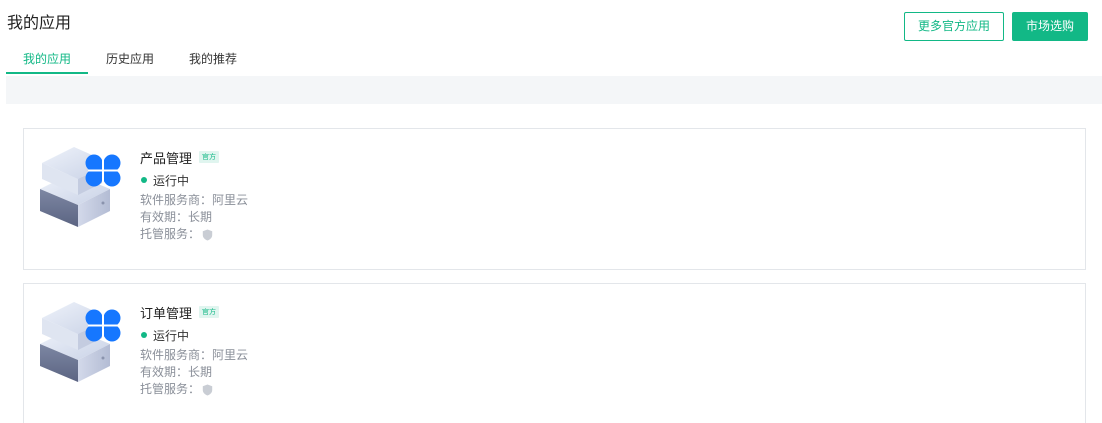 The image size is (1102, 423). I want to click on header-actions: 更多官方应用 市场选购, so click(995, 26).